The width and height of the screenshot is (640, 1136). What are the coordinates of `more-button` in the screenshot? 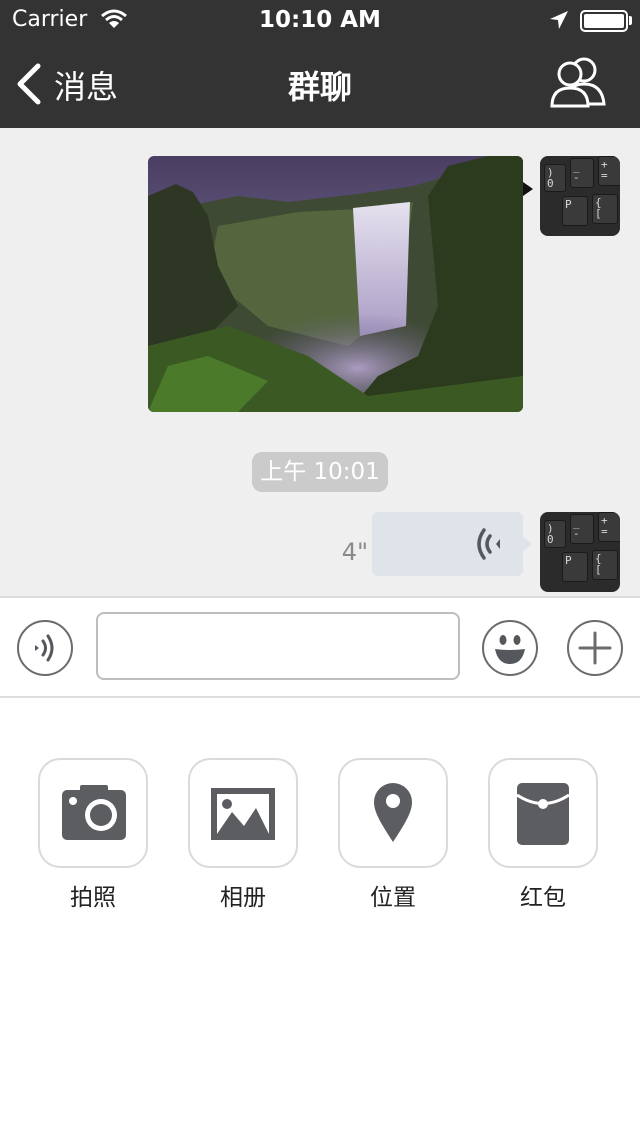 It's located at (595, 648).